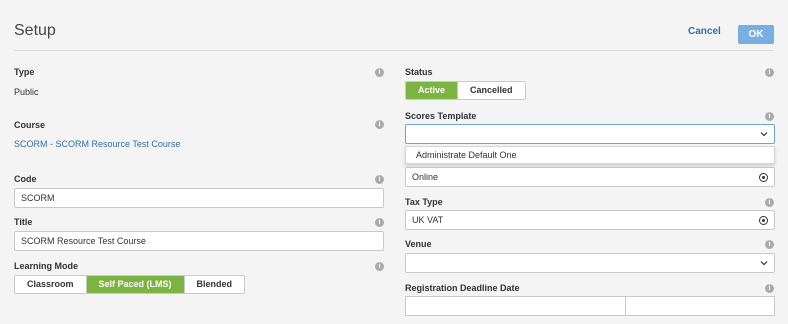 The image size is (788, 324). What do you see at coordinates (515, 306) in the screenshot?
I see `registration-deadline-date-input` at bounding box center [515, 306].